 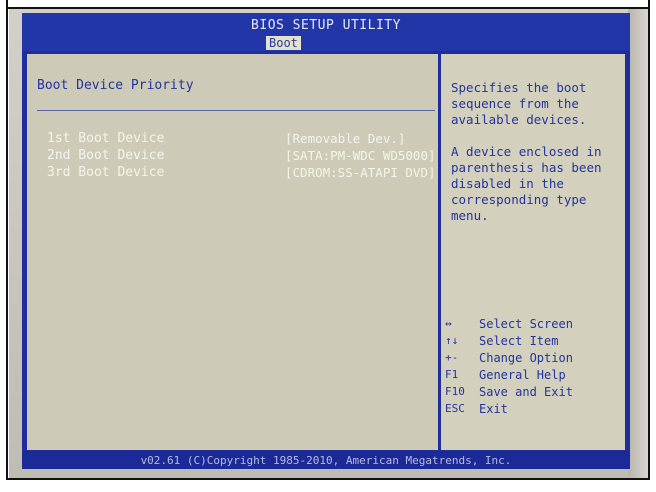 I want to click on monitor-bezel-edge, so click(x=638, y=243).